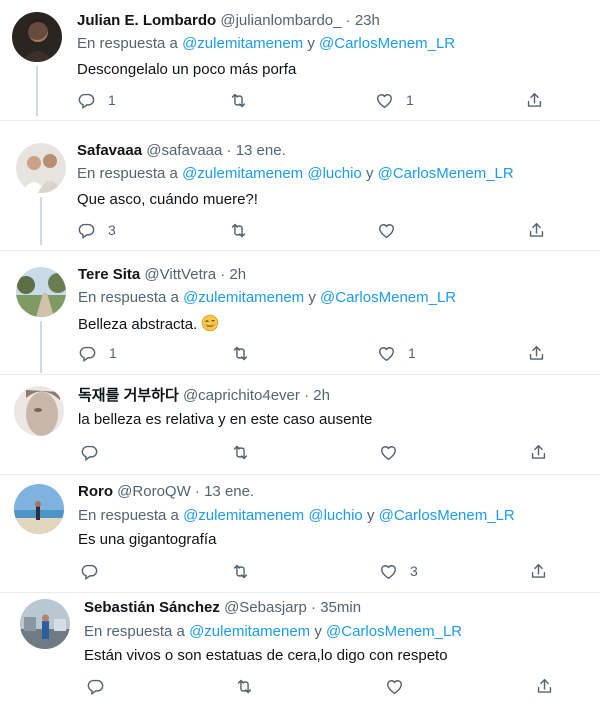  What do you see at coordinates (241, 395) in the screenshot?
I see `user-handle: @caprichito4ever` at bounding box center [241, 395].